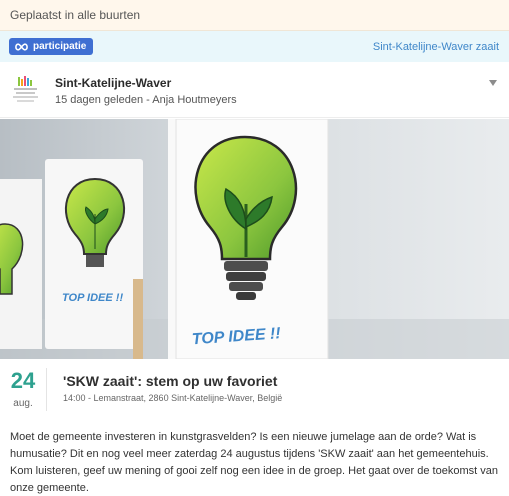 The height and width of the screenshot is (496, 509). Describe the element at coordinates (75, 15) in the screenshot. I see `visibility-text: Geplaatst in alle buurten` at that location.